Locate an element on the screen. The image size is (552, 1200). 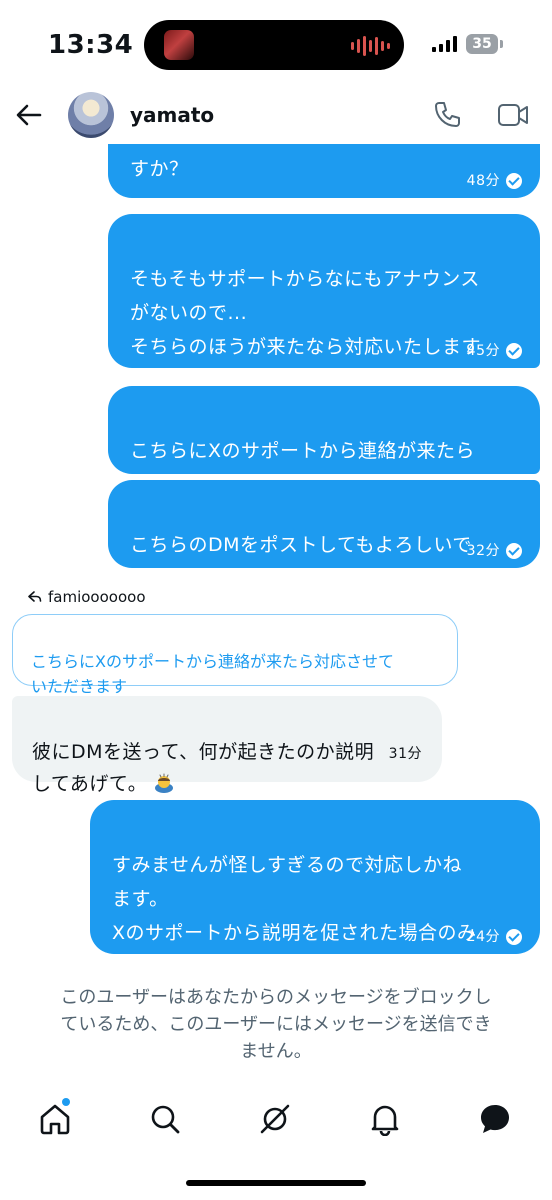
status-time: 13:34 is located at coordinates (91, 45).